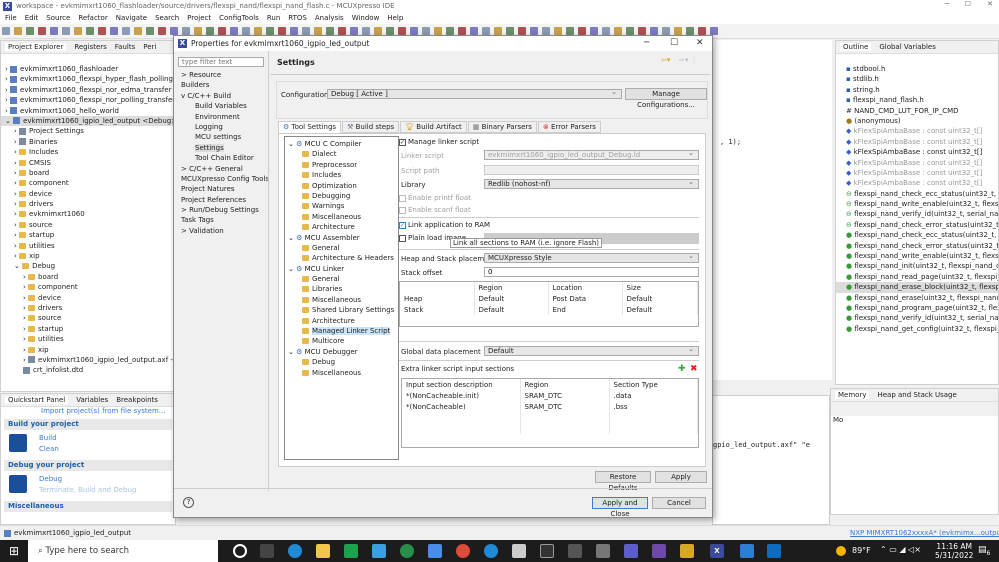 Image resolution: width=999 pixels, height=562 pixels. I want to click on nav-item: Logging, so click(223, 127).